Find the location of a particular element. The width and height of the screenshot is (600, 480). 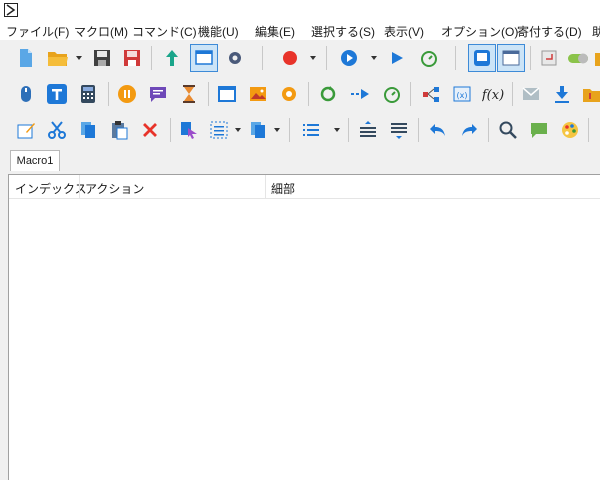

mail-icon is located at coordinates (531, 94).